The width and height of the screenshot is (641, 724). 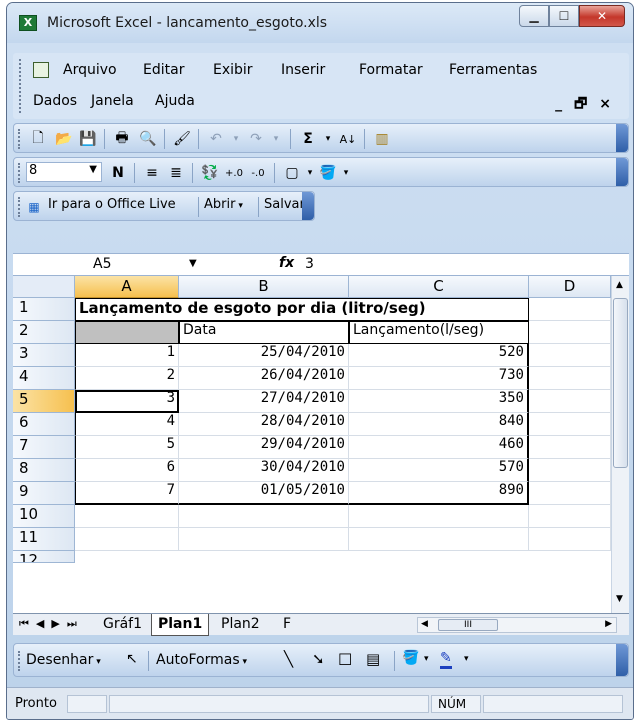 I want to click on cell-value: 890, so click(x=439, y=493).